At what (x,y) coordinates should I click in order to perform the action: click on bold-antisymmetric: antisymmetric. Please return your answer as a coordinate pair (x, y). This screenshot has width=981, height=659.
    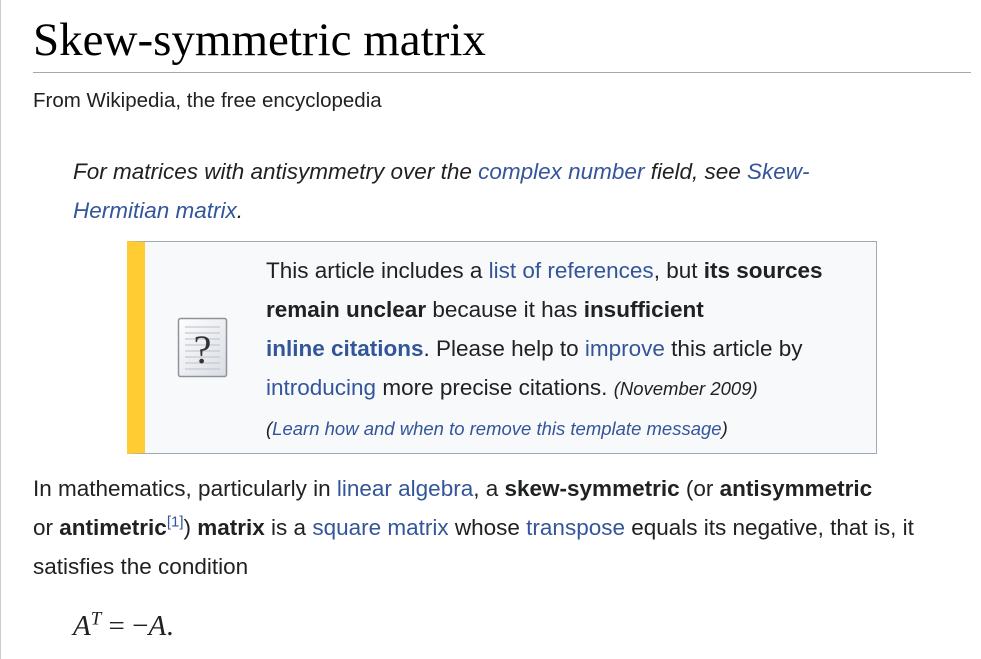
    Looking at the image, I should click on (796, 488).